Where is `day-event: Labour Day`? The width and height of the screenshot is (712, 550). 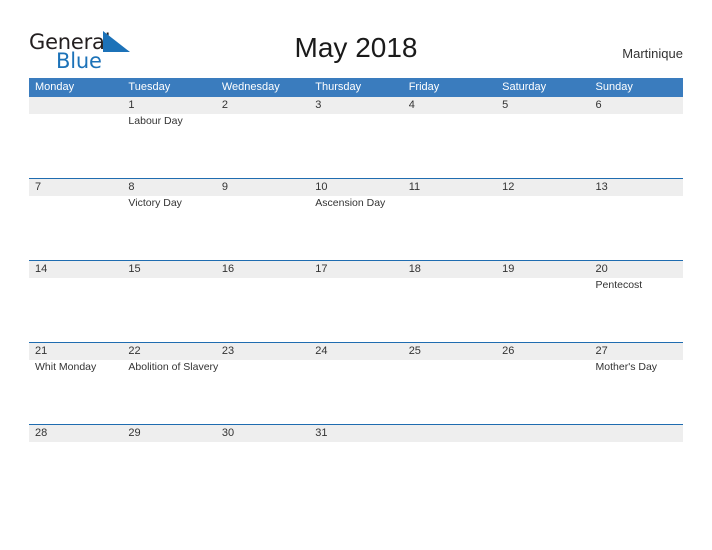 day-event: Labour Day is located at coordinates (155, 121).